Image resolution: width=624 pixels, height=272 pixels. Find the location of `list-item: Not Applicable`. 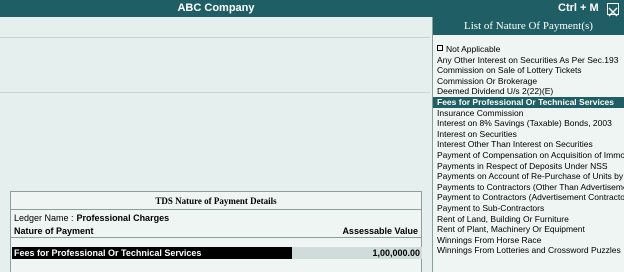

list-item: Not Applicable is located at coordinates (528, 49).